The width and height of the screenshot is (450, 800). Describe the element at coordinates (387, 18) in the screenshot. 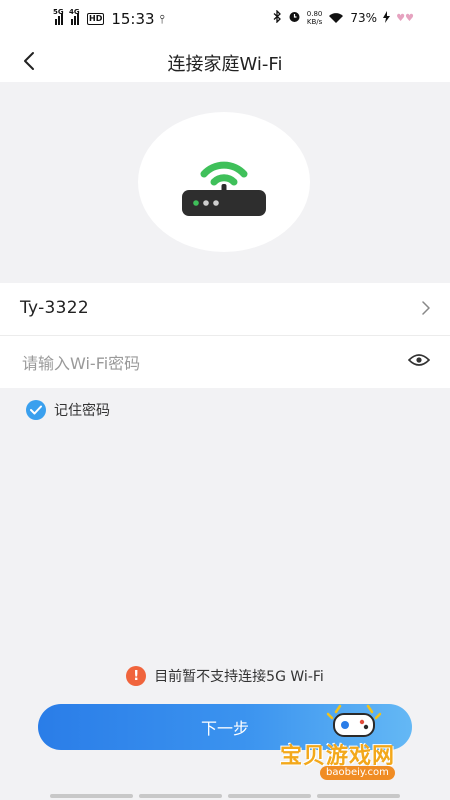

I see `charging-icon` at that location.